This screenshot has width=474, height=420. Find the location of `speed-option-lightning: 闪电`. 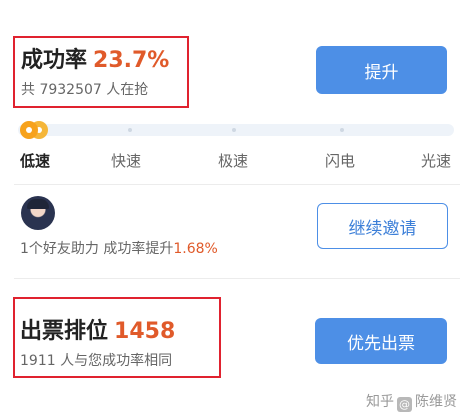

speed-option-lightning: 闪电 is located at coordinates (340, 160).